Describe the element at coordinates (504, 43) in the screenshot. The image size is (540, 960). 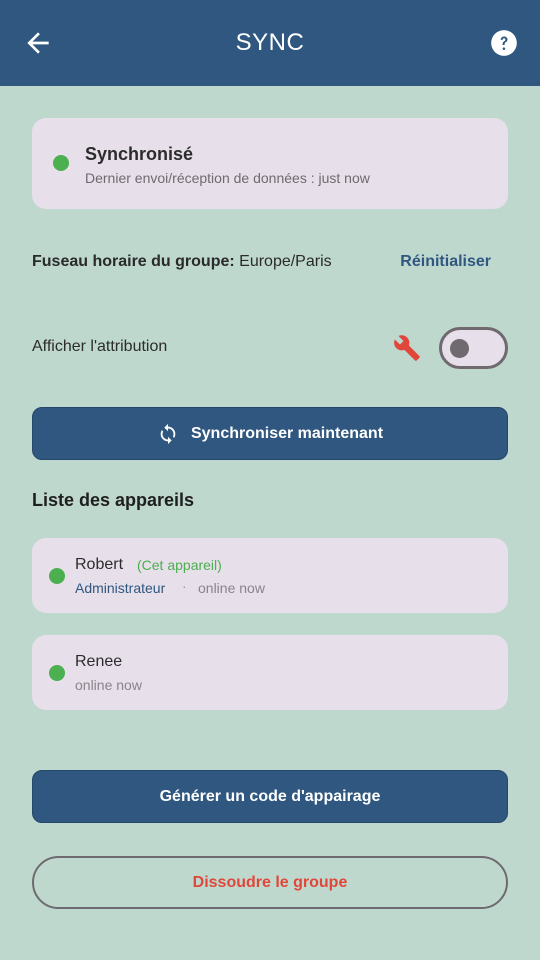
I see `help-circle-icon` at that location.